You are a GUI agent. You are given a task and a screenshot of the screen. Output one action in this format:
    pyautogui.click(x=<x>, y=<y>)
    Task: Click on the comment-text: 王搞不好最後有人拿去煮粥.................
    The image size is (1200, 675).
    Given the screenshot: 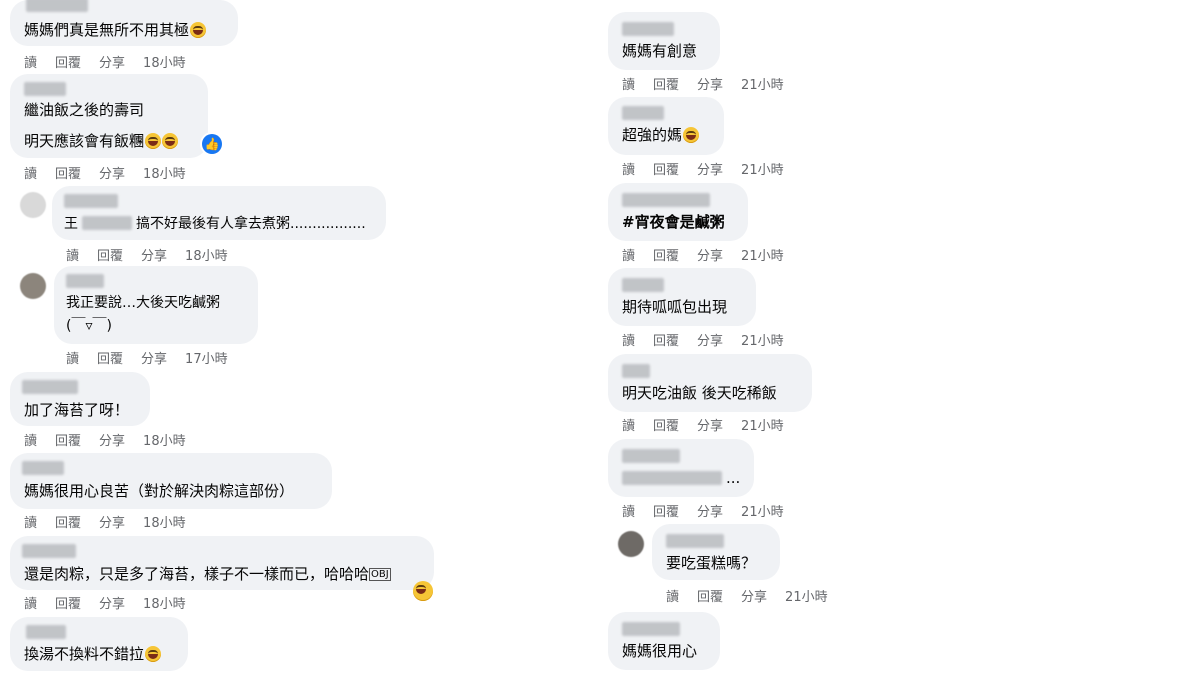 What is the action you would take?
    pyautogui.click(x=215, y=224)
    